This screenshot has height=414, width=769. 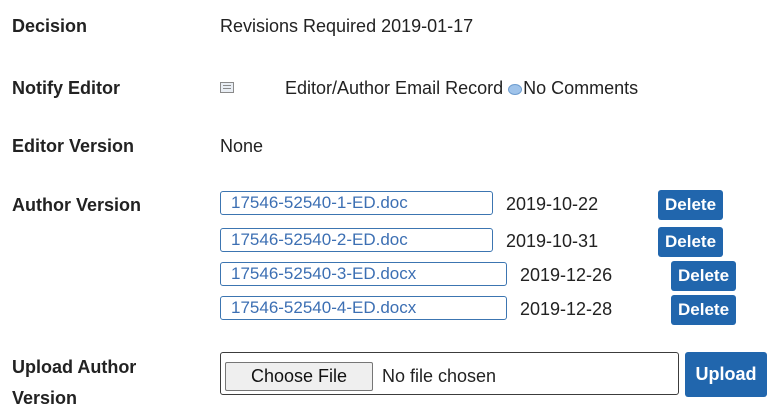 I want to click on upload-author-label-line1: Upload Author, so click(x=74, y=367).